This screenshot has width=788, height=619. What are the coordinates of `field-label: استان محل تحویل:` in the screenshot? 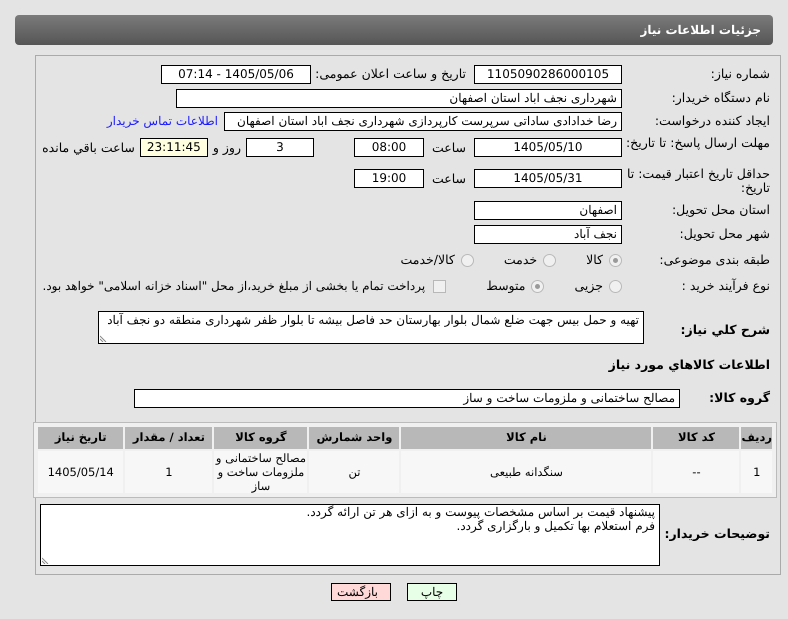 It's located at (720, 210).